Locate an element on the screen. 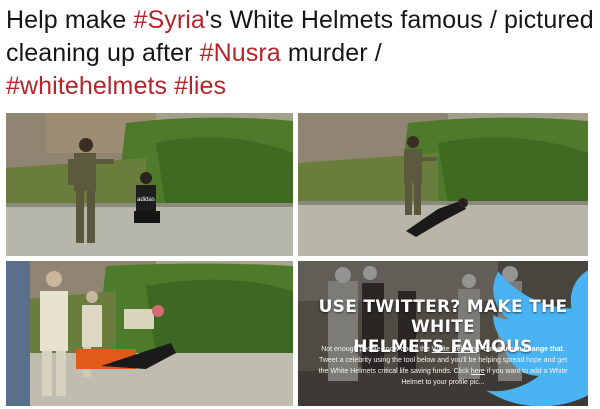 The height and width of the screenshot is (409, 600). hashtag-whitehelmets-link: #whitehelmets is located at coordinates (86, 86).